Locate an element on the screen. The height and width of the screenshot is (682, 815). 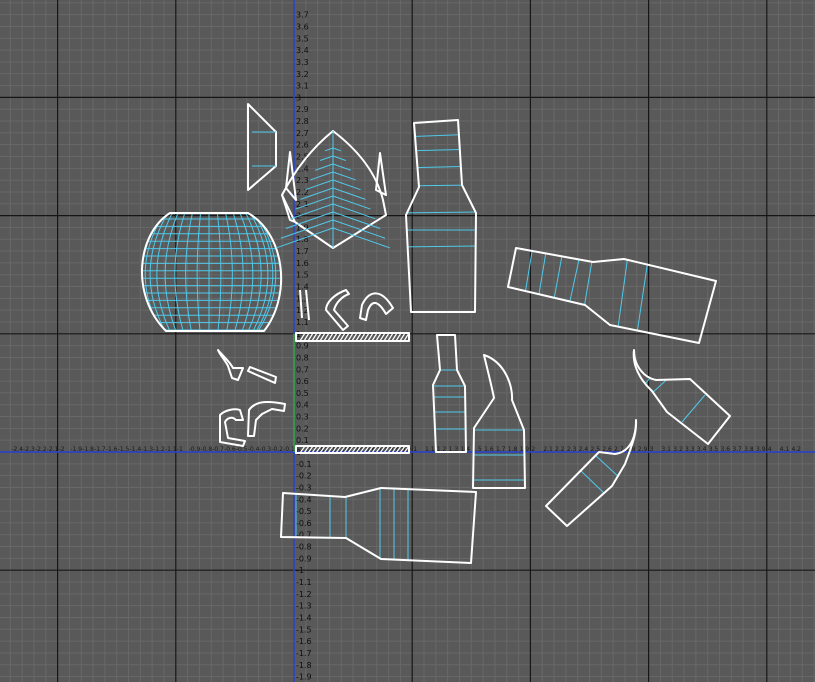
v-axis-tick-label: -0.3 is located at coordinates (304, 487).